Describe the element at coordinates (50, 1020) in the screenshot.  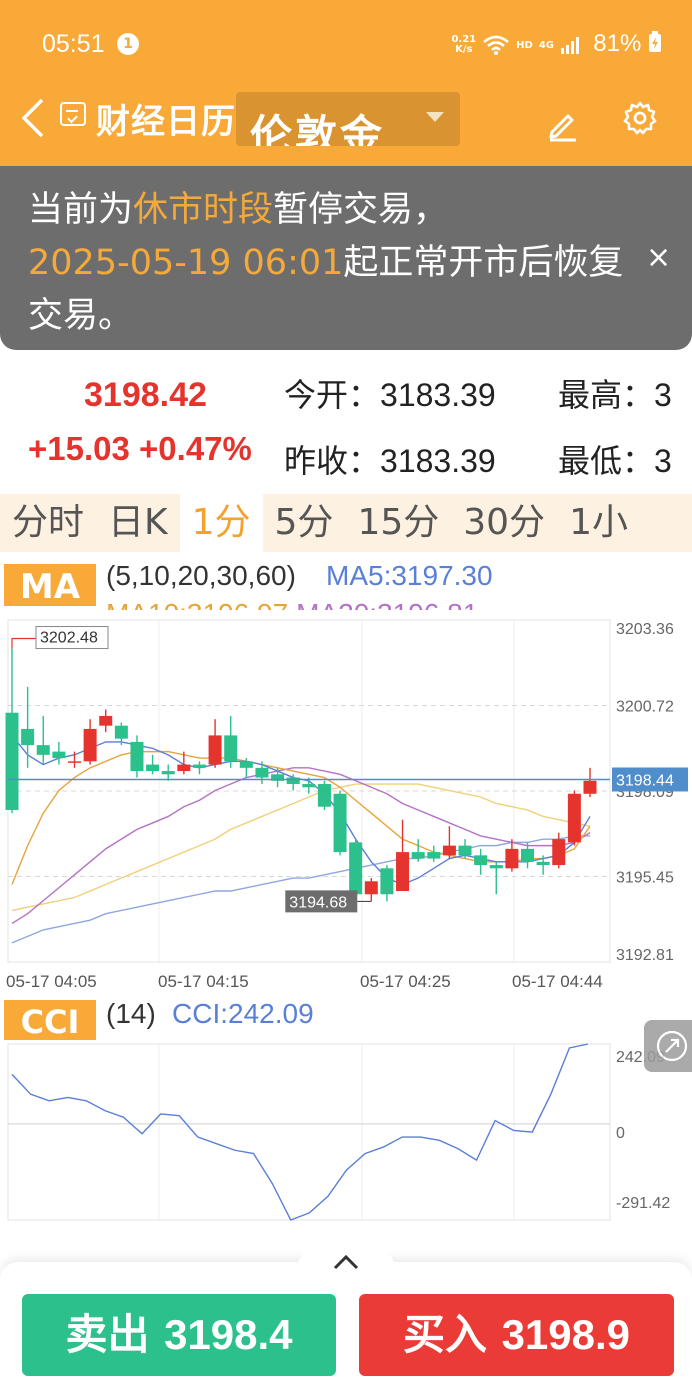
I see `cci-indicator-tag: CCI` at that location.